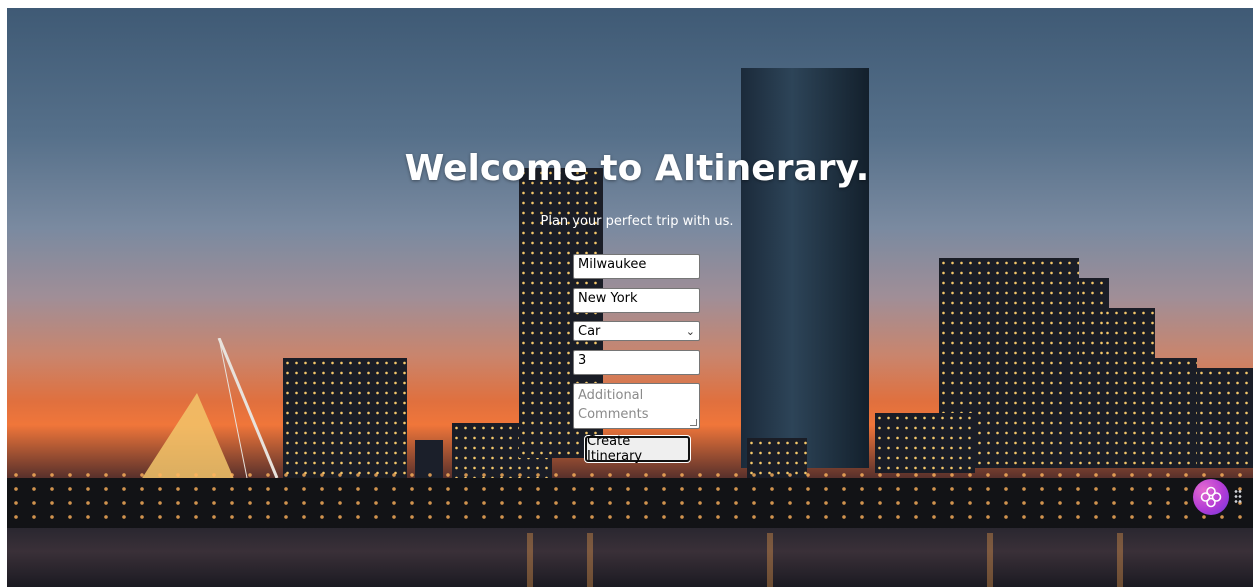 The height and width of the screenshot is (587, 1253). What do you see at coordinates (637, 168) in the screenshot?
I see `page-title: Welcome to AItinerary.` at bounding box center [637, 168].